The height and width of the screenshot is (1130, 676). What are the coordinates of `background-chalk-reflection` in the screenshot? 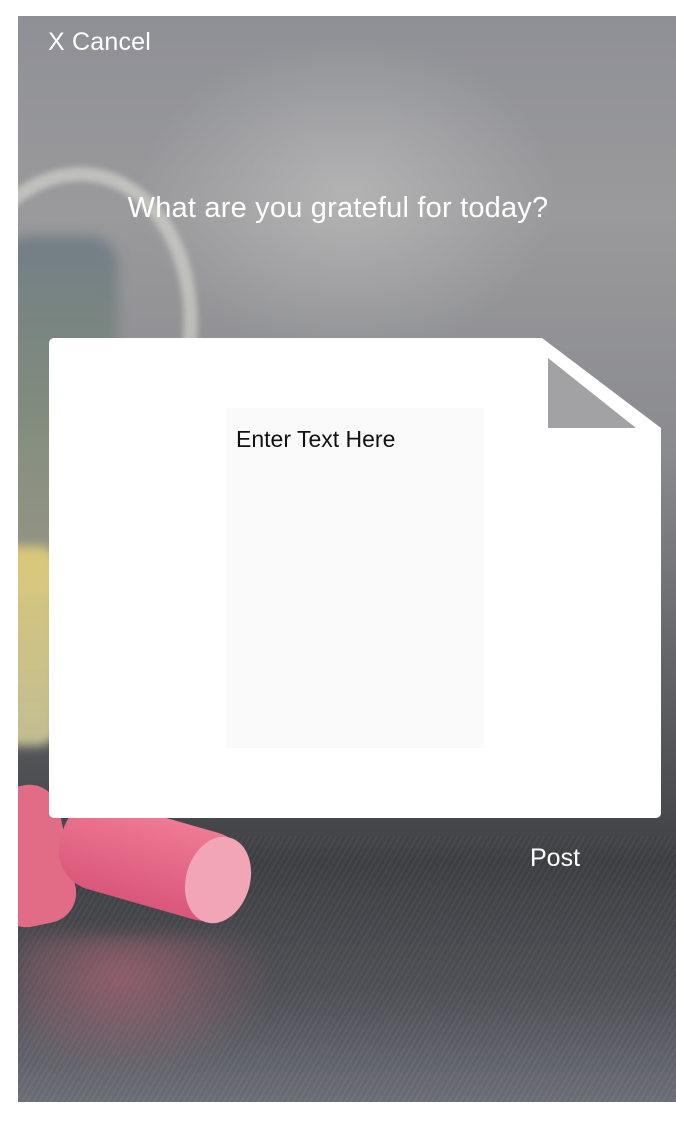 It's located at (148, 1006).